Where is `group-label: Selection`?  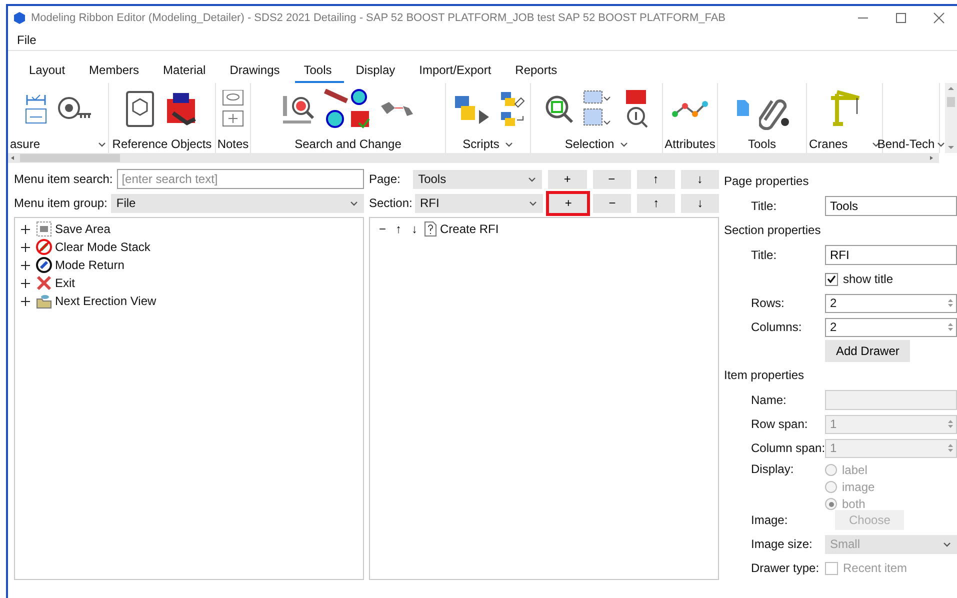
group-label: Selection is located at coordinates (589, 144).